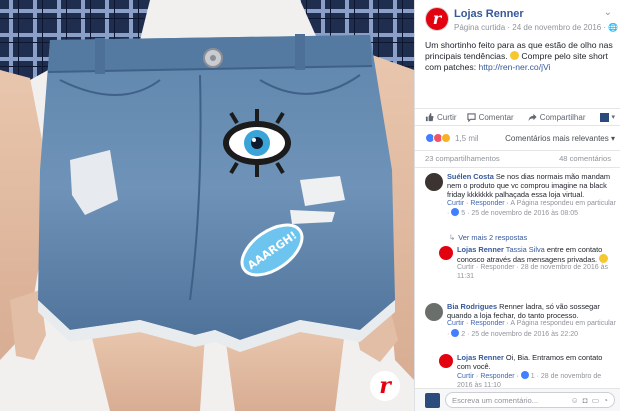 This screenshot has width=620, height=411. I want to click on page-selector: ▾, so click(607, 117).